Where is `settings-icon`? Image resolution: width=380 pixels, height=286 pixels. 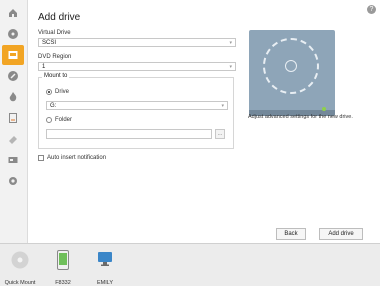
settings-icon is located at coordinates (13, 181).